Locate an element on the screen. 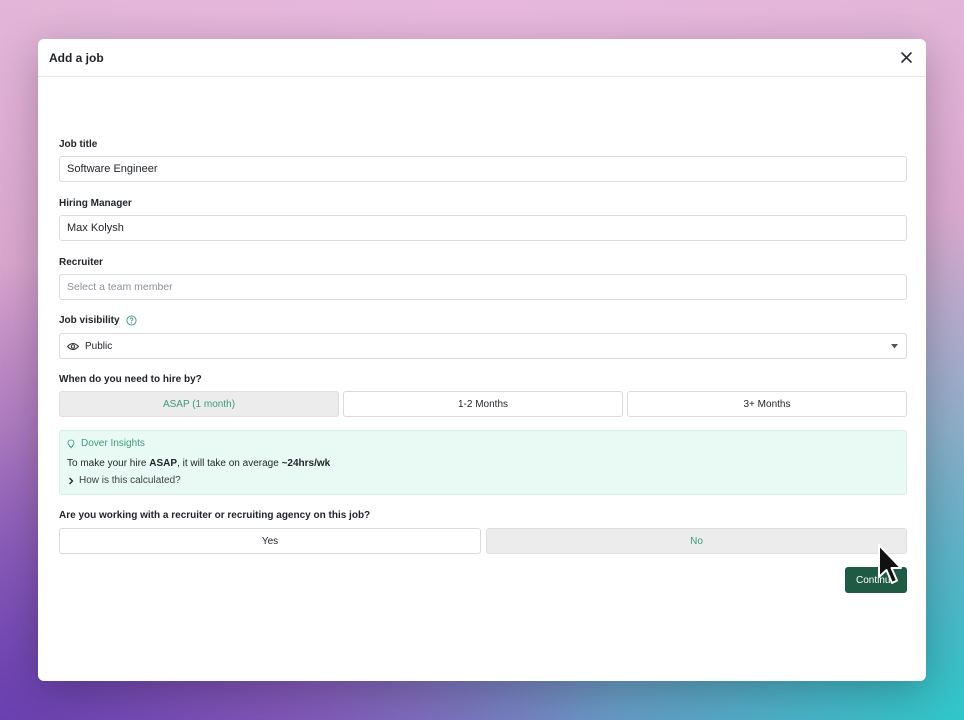 The width and height of the screenshot is (964, 720). recruiter-label-text: Recruiter is located at coordinates (81, 262).